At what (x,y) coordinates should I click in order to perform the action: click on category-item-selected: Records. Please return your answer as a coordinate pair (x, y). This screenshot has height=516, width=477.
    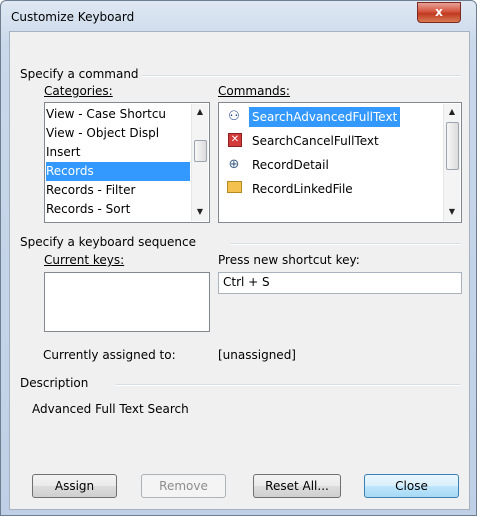
    Looking at the image, I should click on (118, 171).